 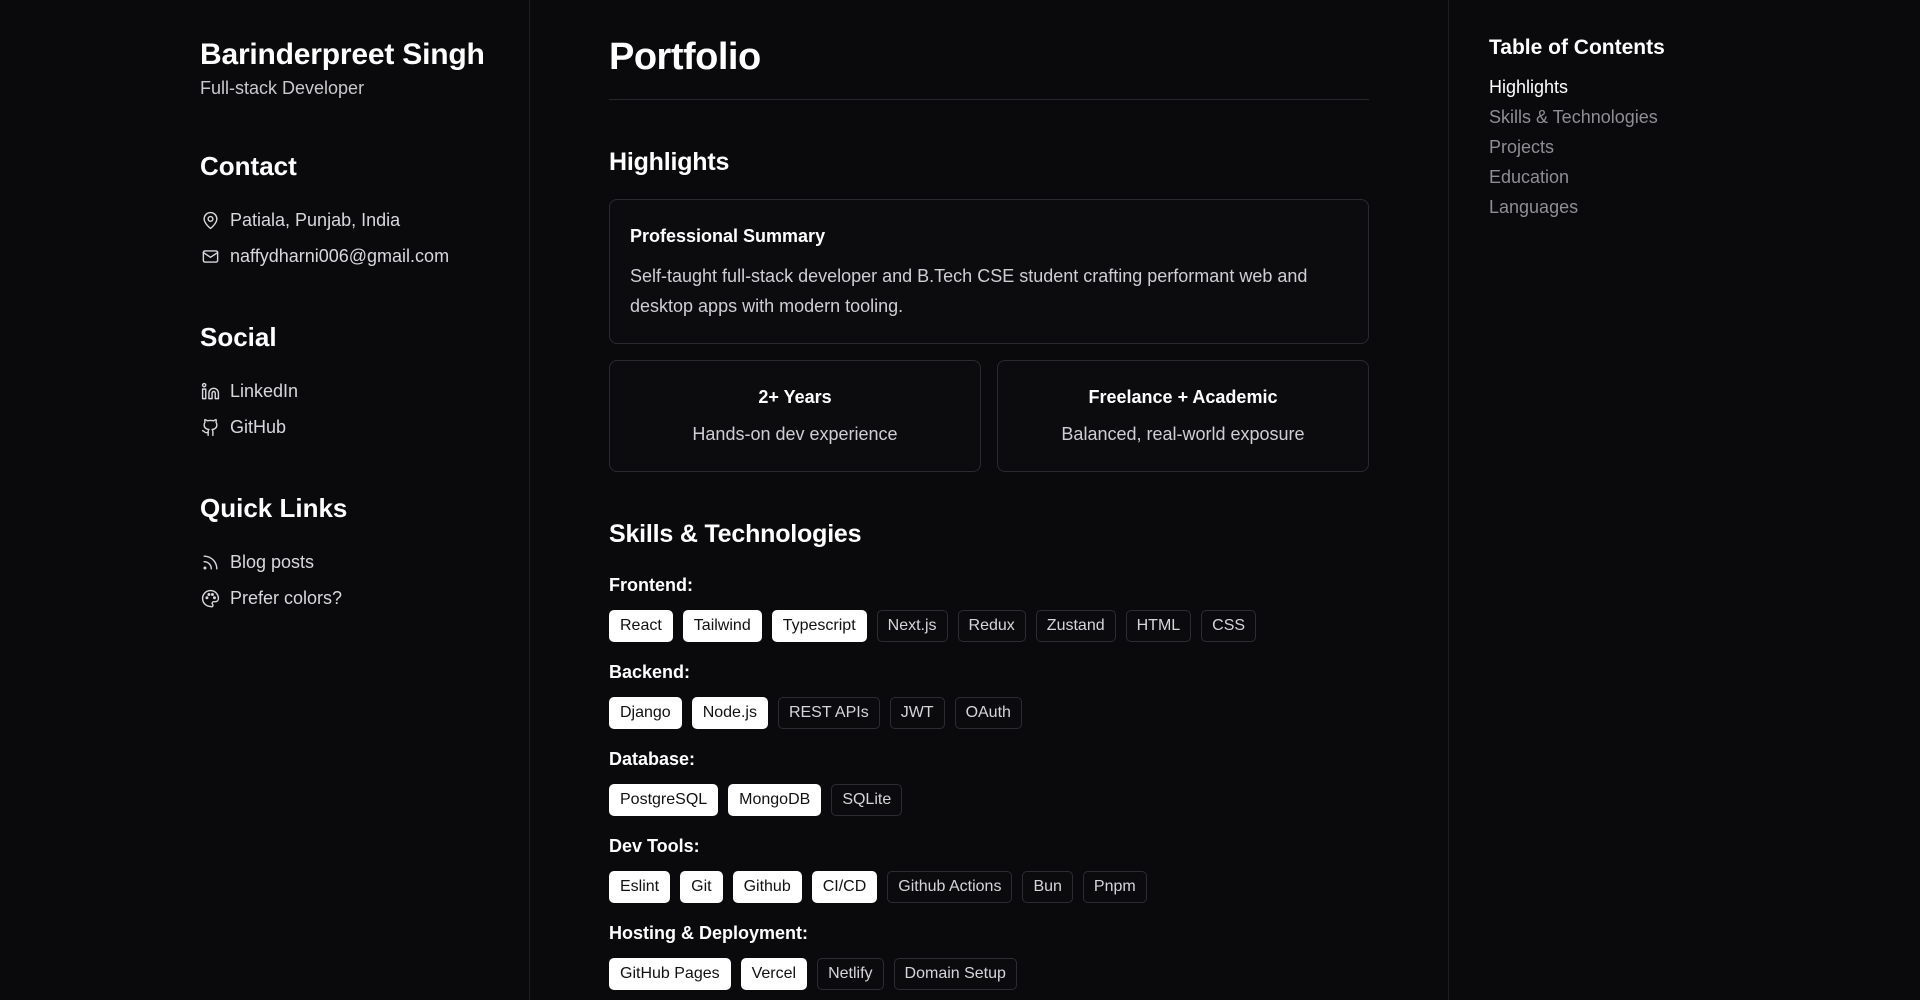 I want to click on skill-tag: React, so click(x=641, y=626).